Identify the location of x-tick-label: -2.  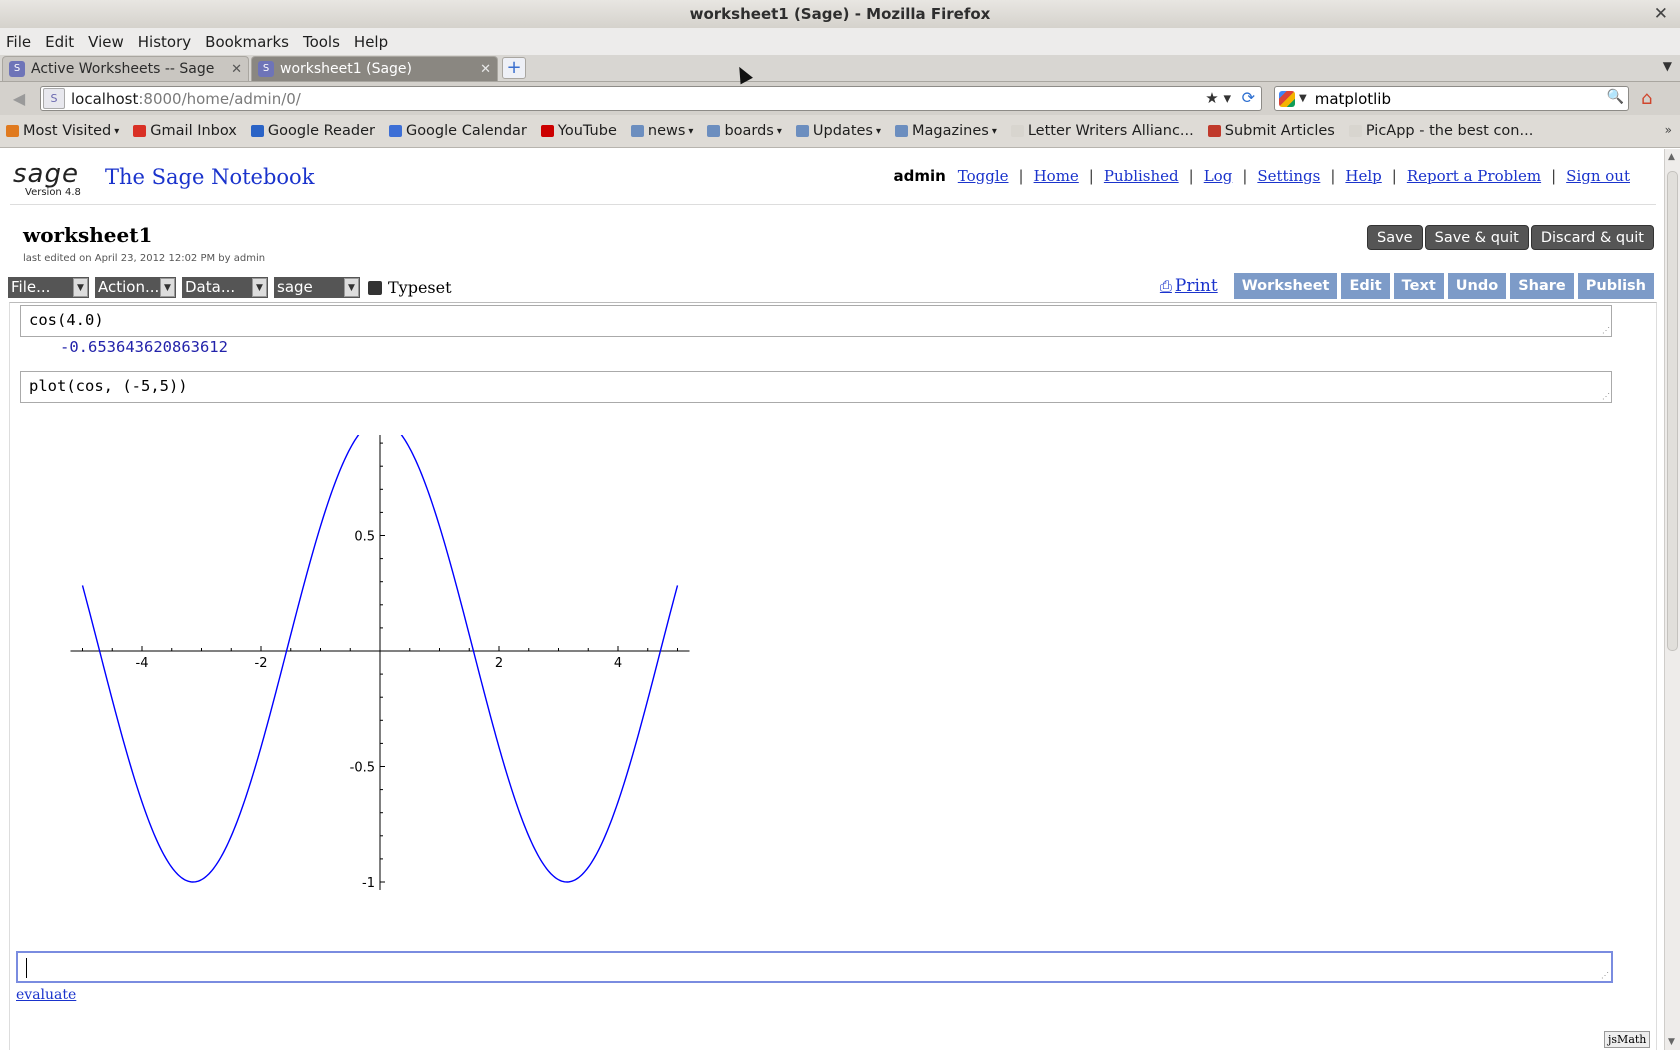
(261, 663).